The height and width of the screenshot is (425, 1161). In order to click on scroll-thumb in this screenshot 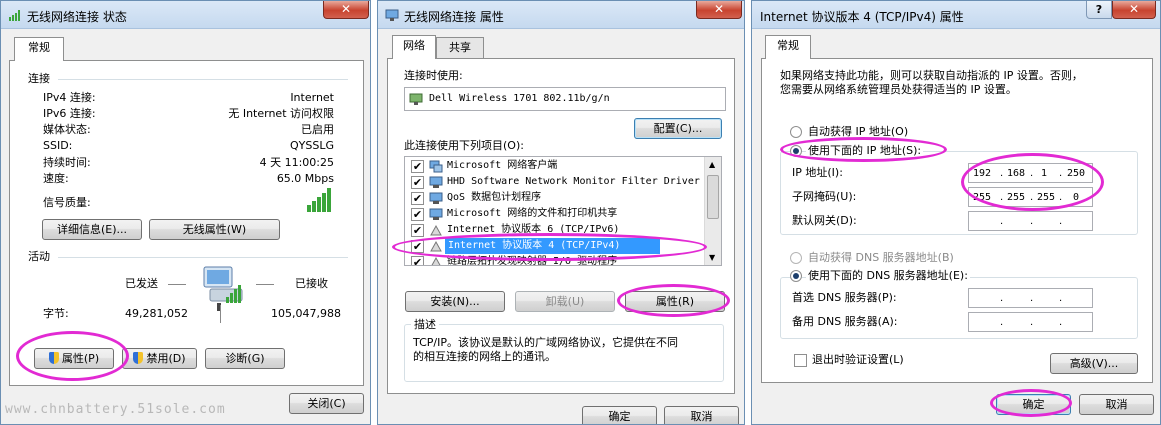, I will do `click(713, 197)`.